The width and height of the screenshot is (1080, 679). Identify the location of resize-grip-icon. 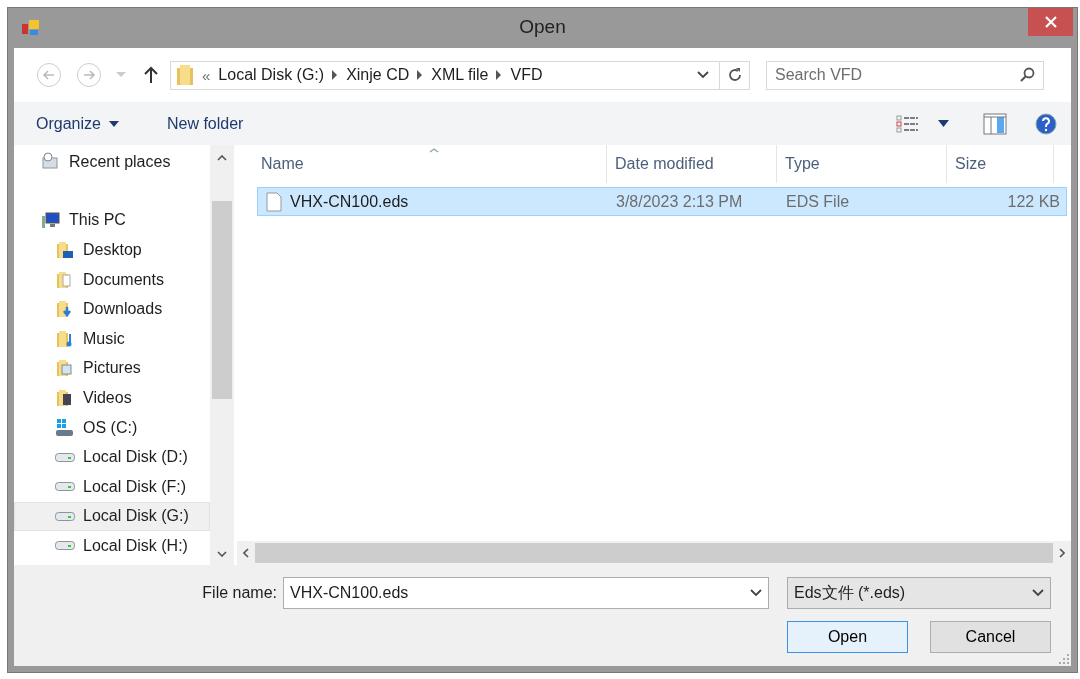
(1064, 659).